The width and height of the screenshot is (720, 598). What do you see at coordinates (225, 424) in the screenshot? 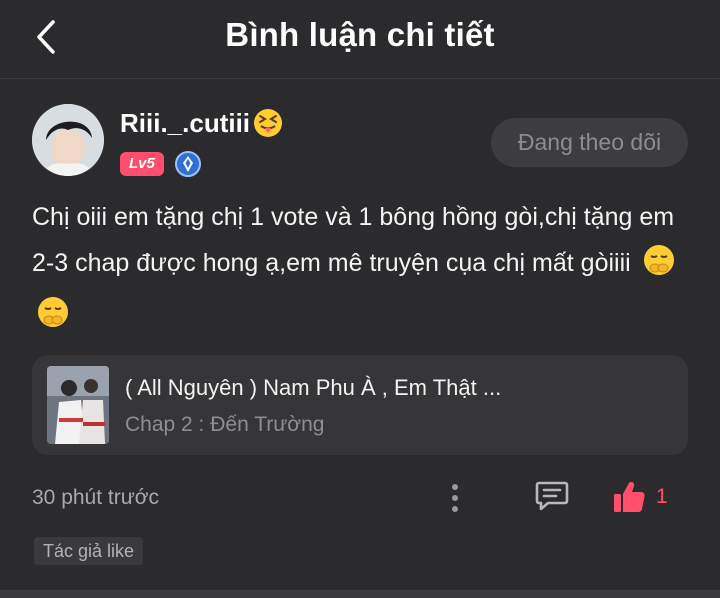
I see `story-chapter: Chap 2 : Đến Trường` at bounding box center [225, 424].